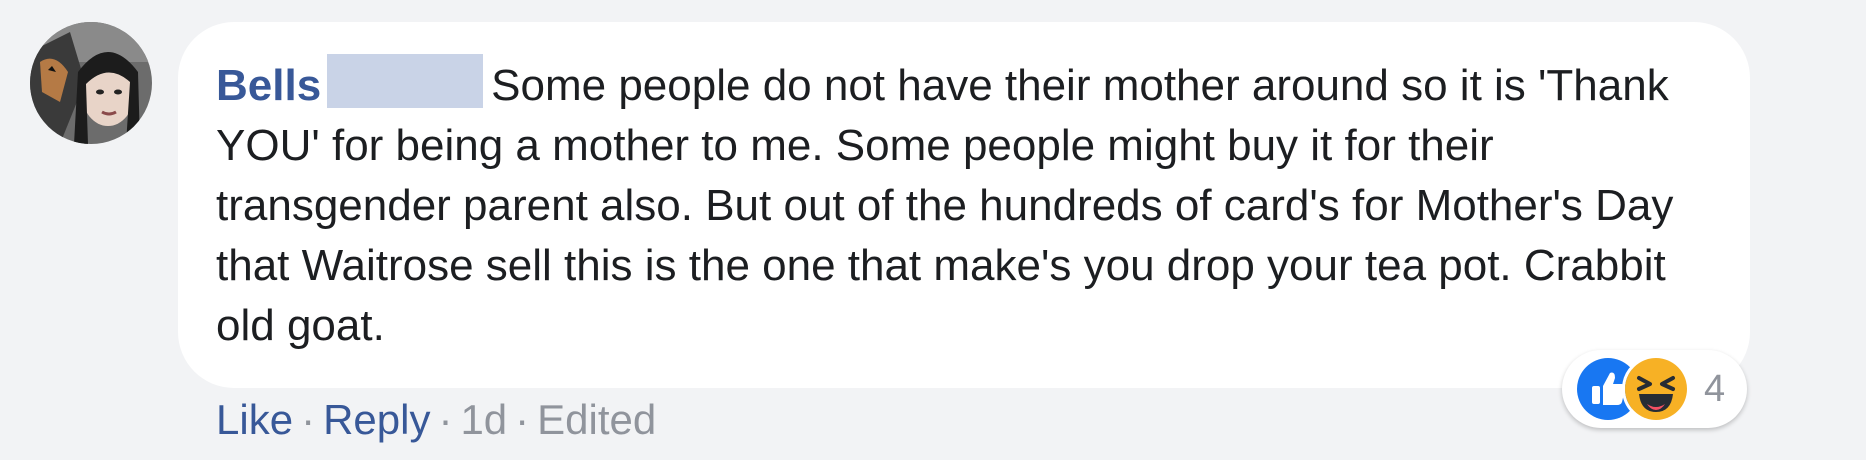 The image size is (1866, 460). I want to click on haha-icon, so click(1656, 389).